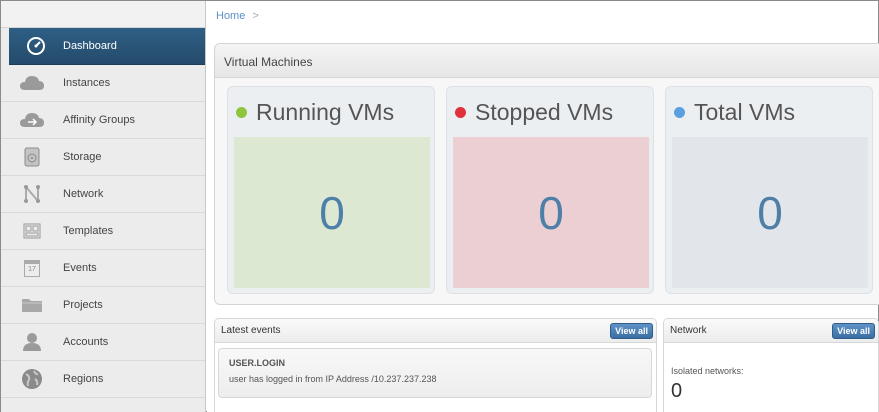  What do you see at coordinates (241, 112) in the screenshot?
I see `running-status-dot` at bounding box center [241, 112].